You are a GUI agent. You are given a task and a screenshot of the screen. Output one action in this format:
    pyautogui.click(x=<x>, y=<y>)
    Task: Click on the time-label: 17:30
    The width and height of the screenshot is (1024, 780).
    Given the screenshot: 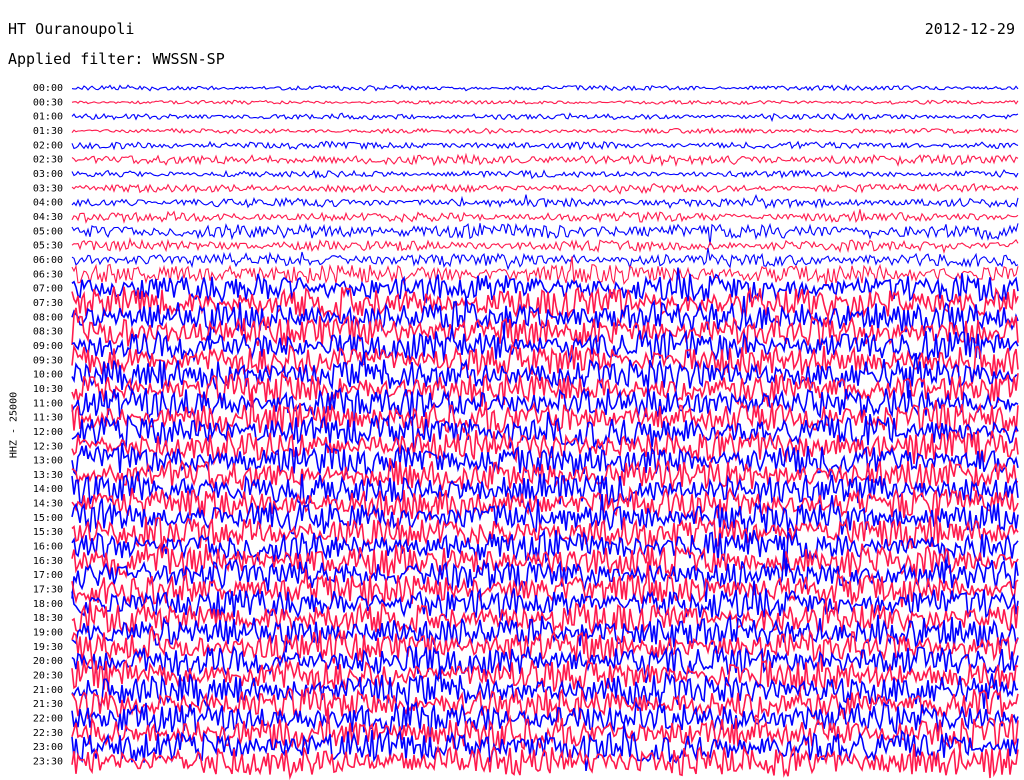 What is the action you would take?
    pyautogui.click(x=48, y=590)
    